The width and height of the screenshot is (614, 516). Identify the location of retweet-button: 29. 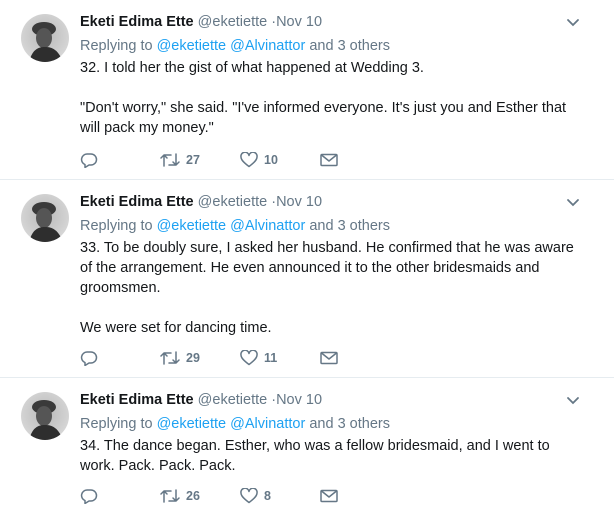
(180, 358).